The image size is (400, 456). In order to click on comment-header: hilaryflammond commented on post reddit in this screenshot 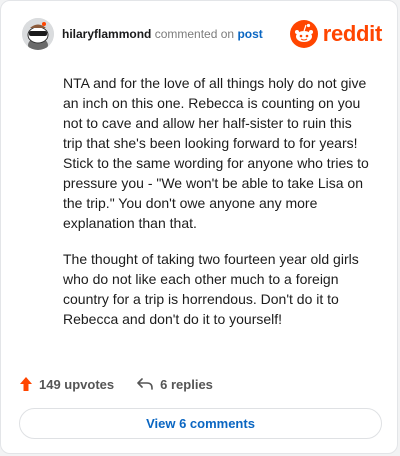, I will do `click(202, 34)`.